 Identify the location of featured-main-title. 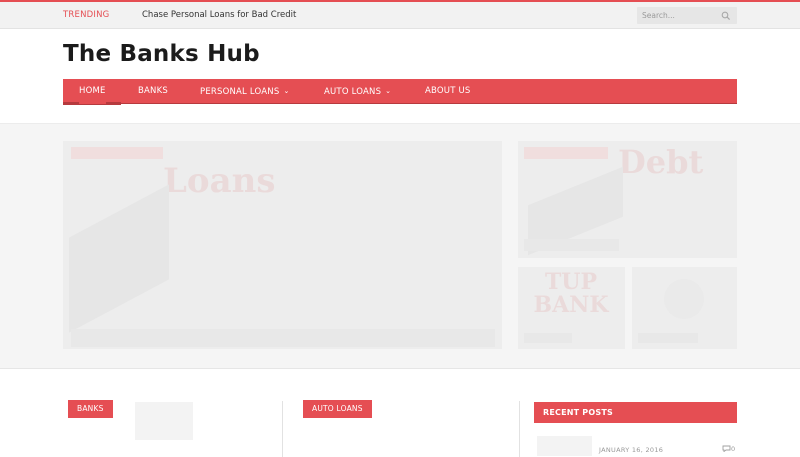
(283, 338).